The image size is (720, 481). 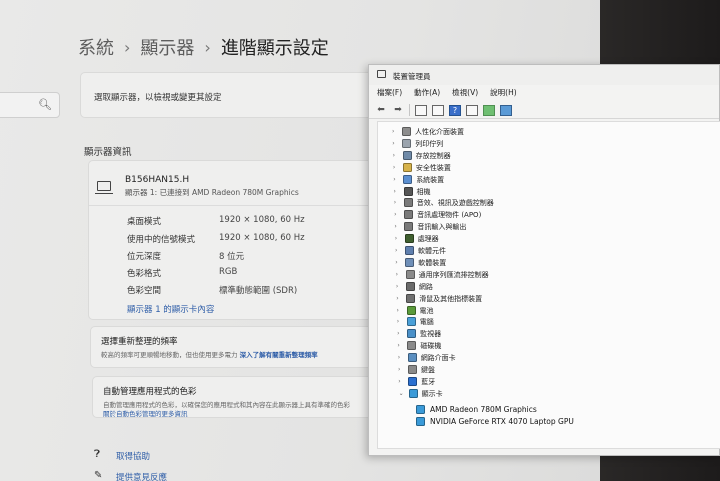 I want to click on device-category-label: 軟體裝置, so click(x=432, y=262).